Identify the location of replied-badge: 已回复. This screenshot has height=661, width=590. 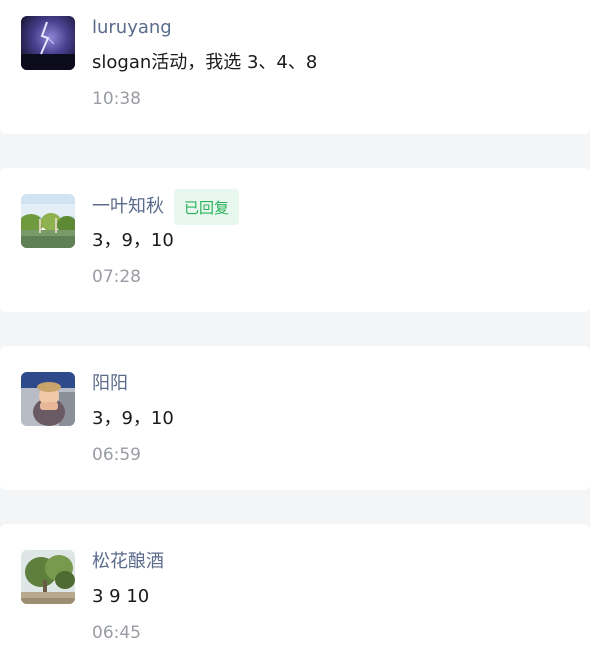
(207, 207).